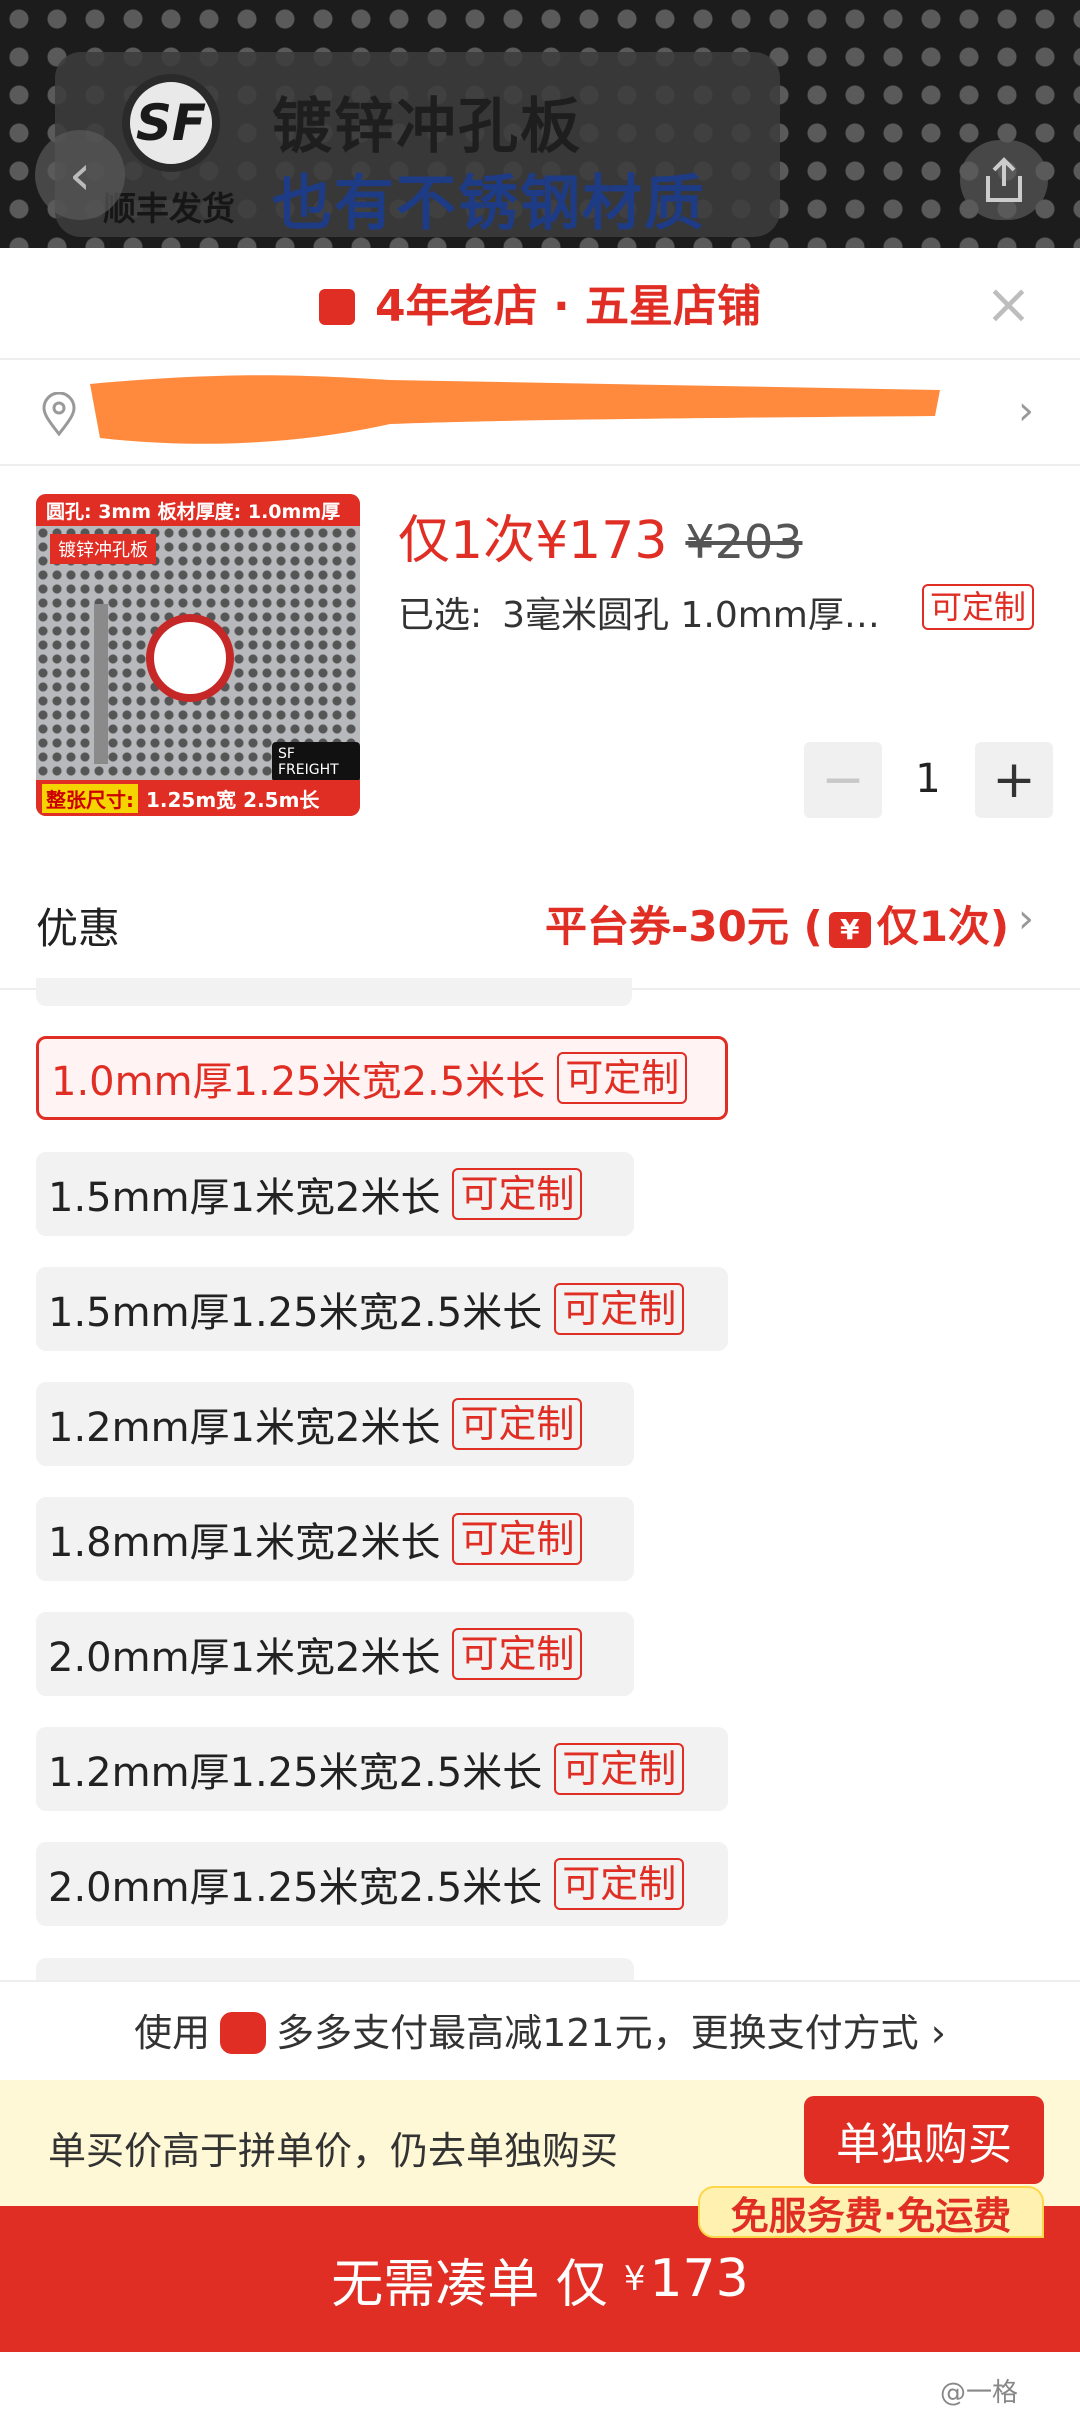  I want to click on sf-logo-text: 顺丰发货, so click(169, 208).